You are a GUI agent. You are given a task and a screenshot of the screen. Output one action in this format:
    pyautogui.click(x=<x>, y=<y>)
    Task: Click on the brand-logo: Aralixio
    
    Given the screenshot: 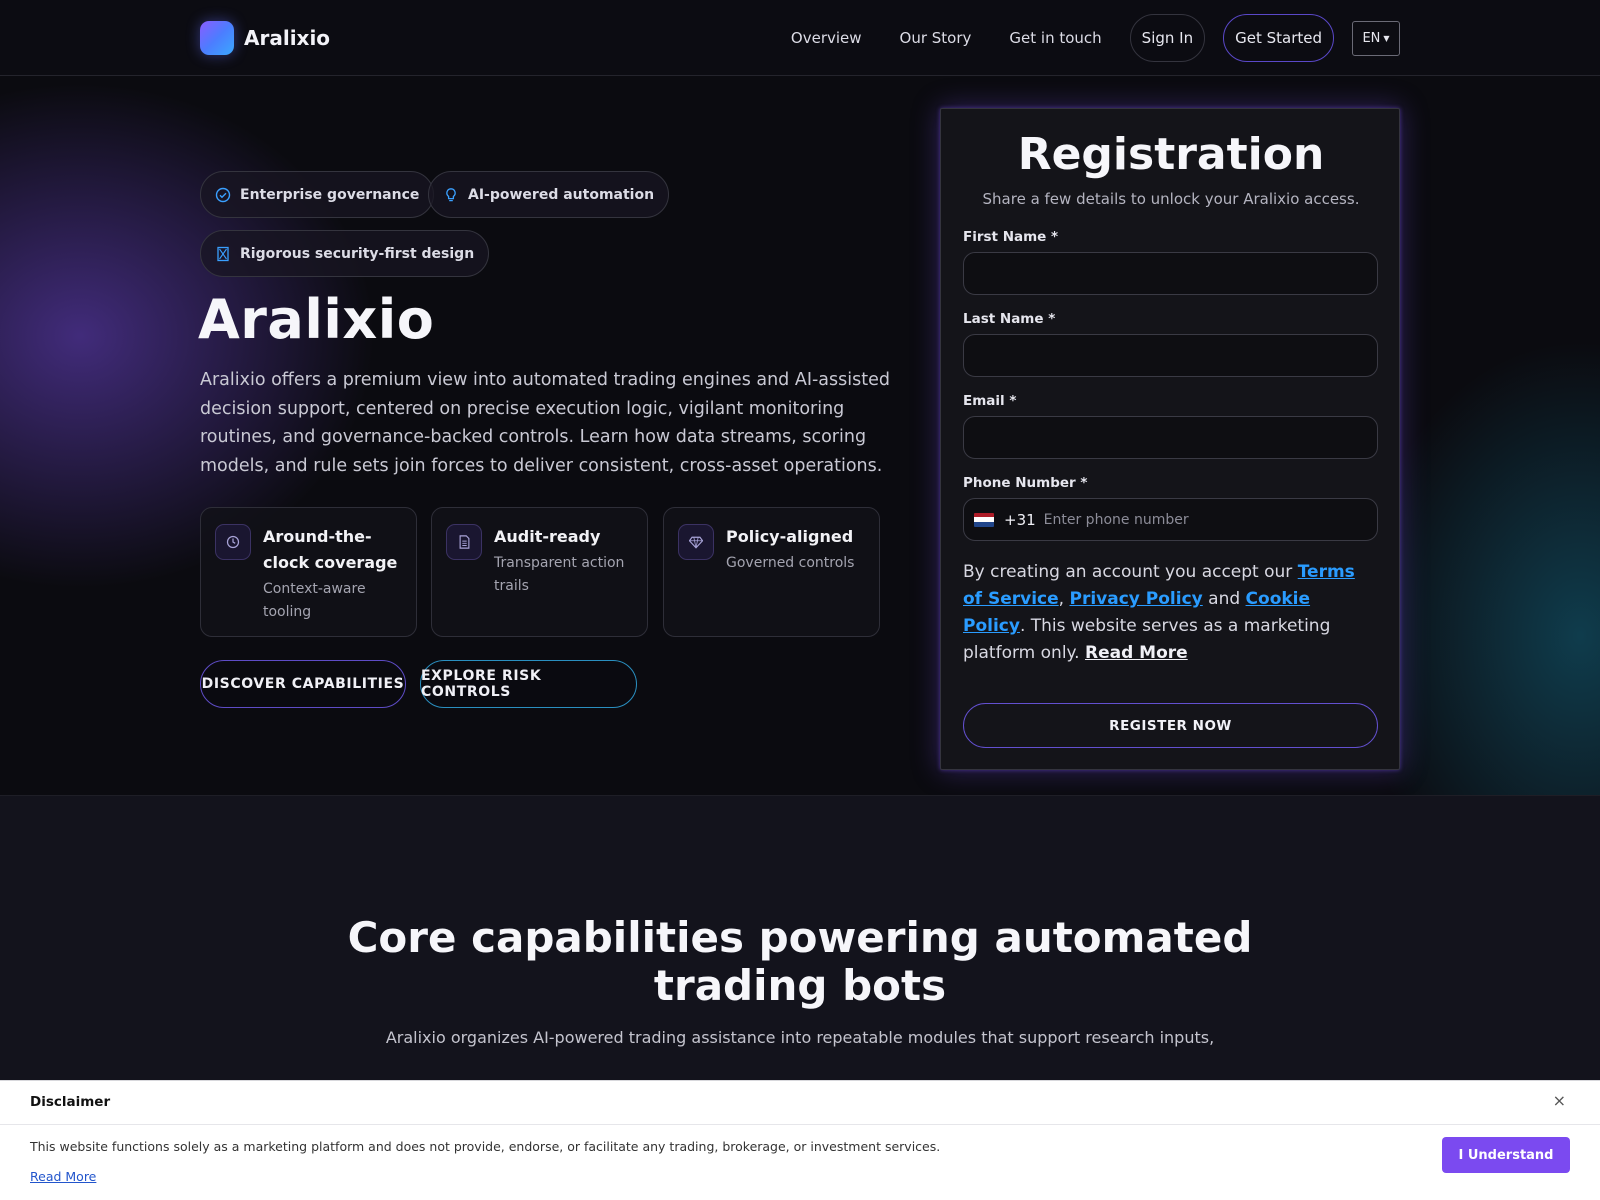 What is the action you would take?
    pyautogui.click(x=265, y=38)
    